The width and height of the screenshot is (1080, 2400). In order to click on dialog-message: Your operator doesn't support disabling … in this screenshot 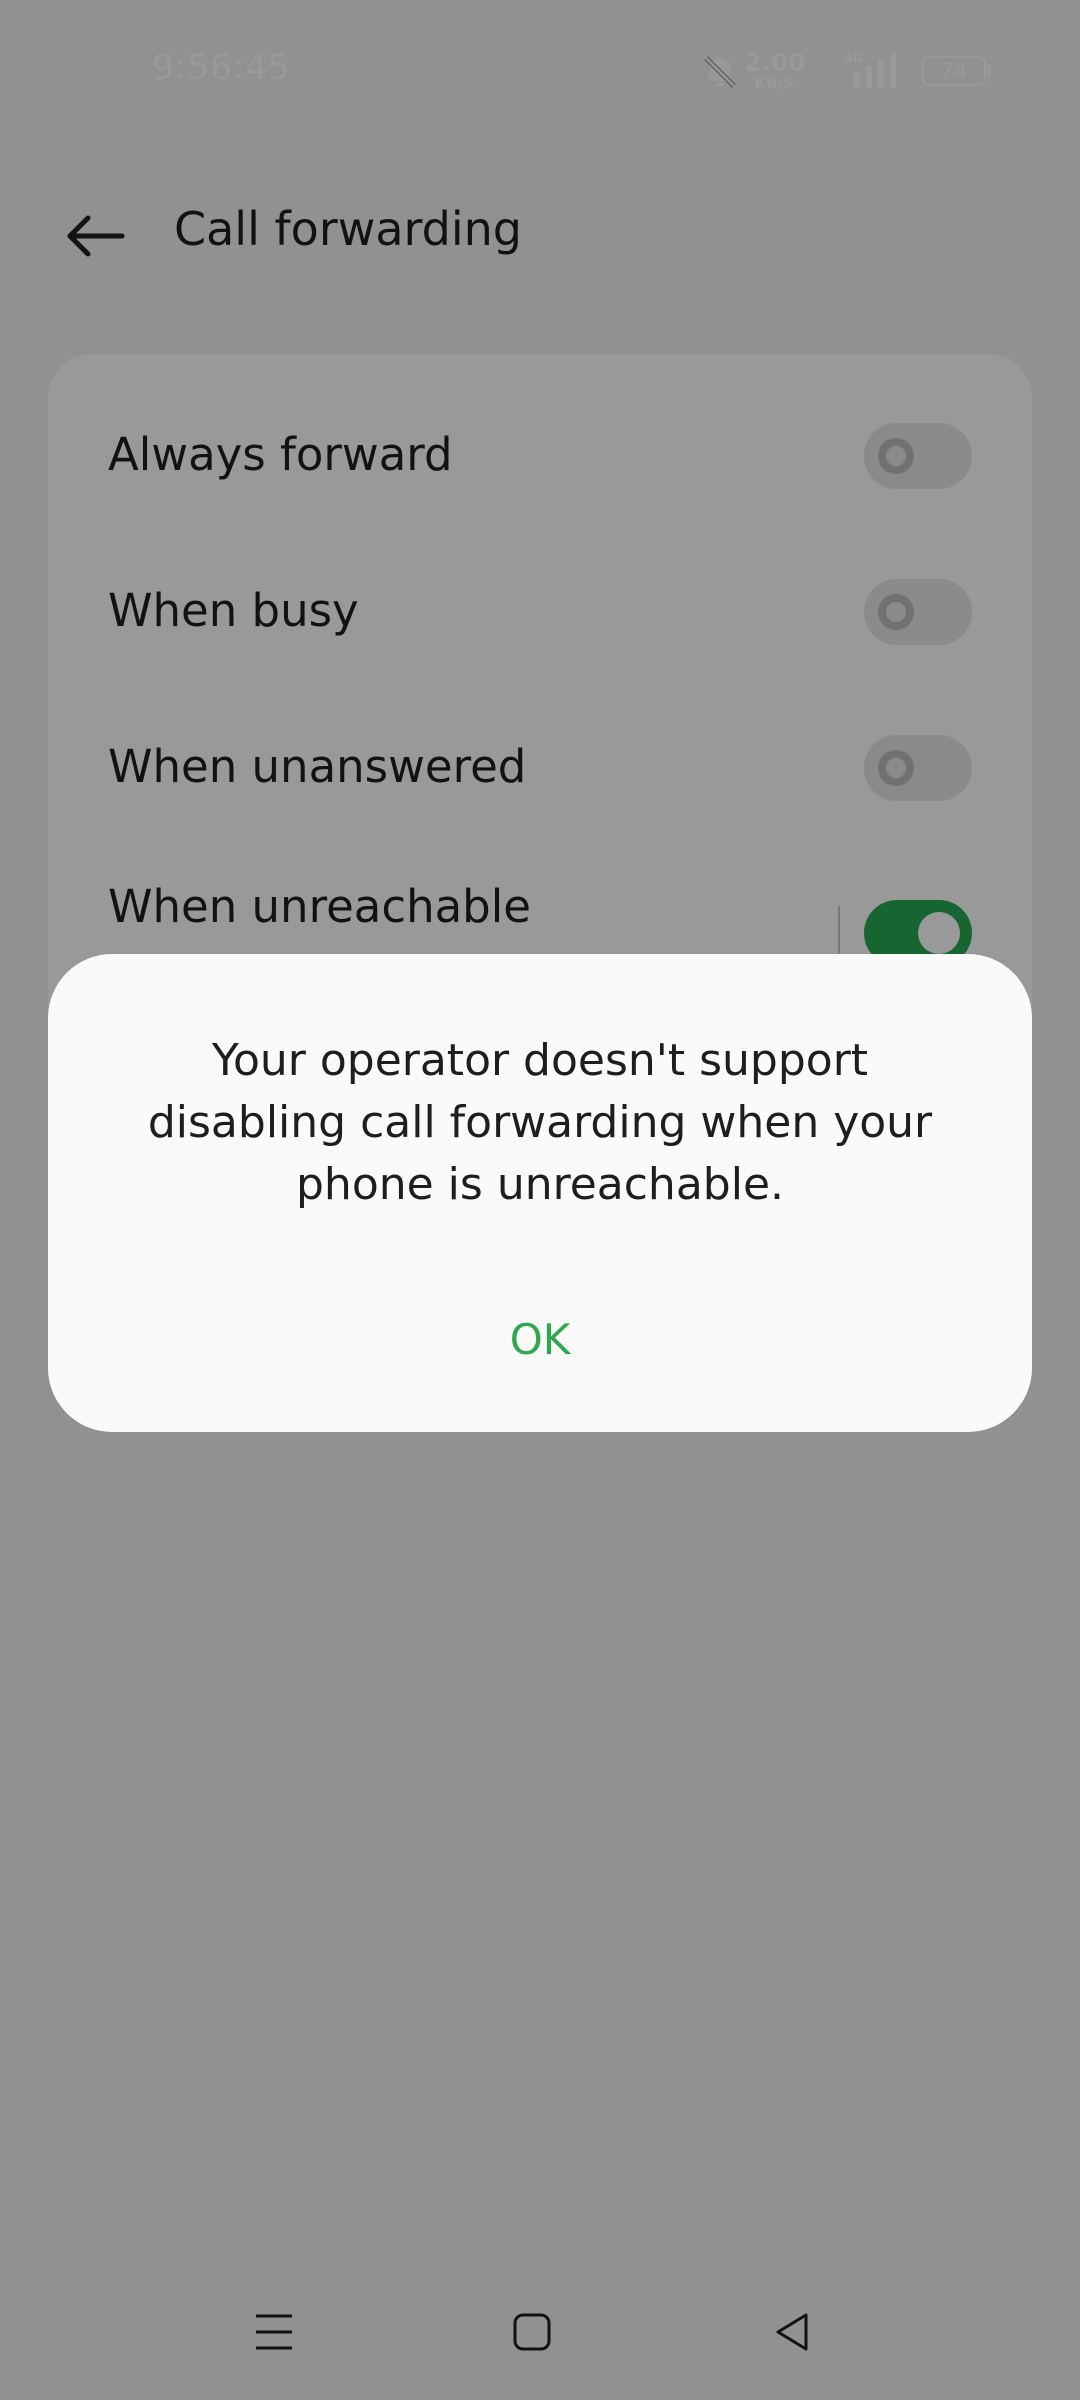, I will do `click(540, 1122)`.